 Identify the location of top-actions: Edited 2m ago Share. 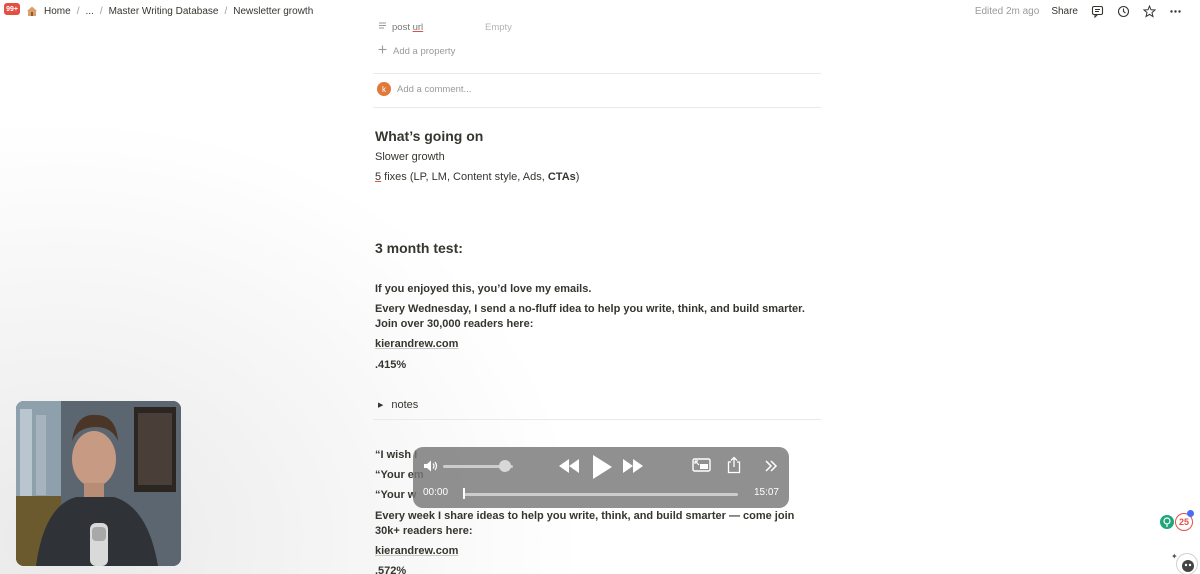
(1078, 11).